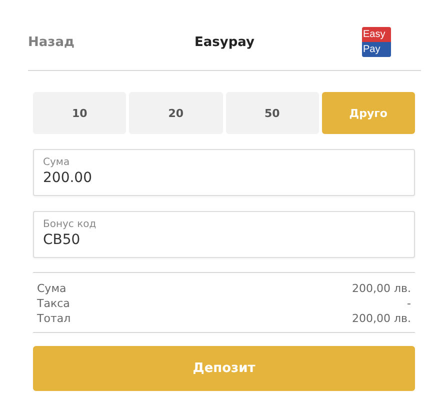 Image resolution: width=446 pixels, height=420 pixels. I want to click on input-field: Бонус код CB50, so click(224, 234).